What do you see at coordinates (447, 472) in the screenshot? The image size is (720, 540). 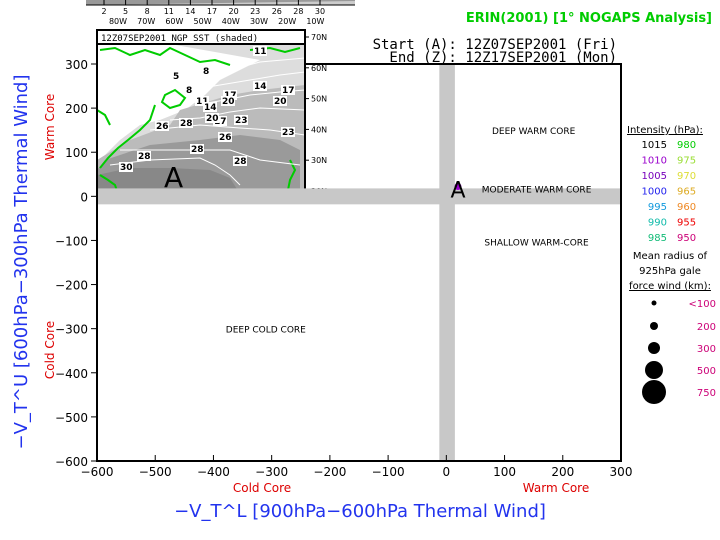 I see `x-tick-label: 0` at bounding box center [447, 472].